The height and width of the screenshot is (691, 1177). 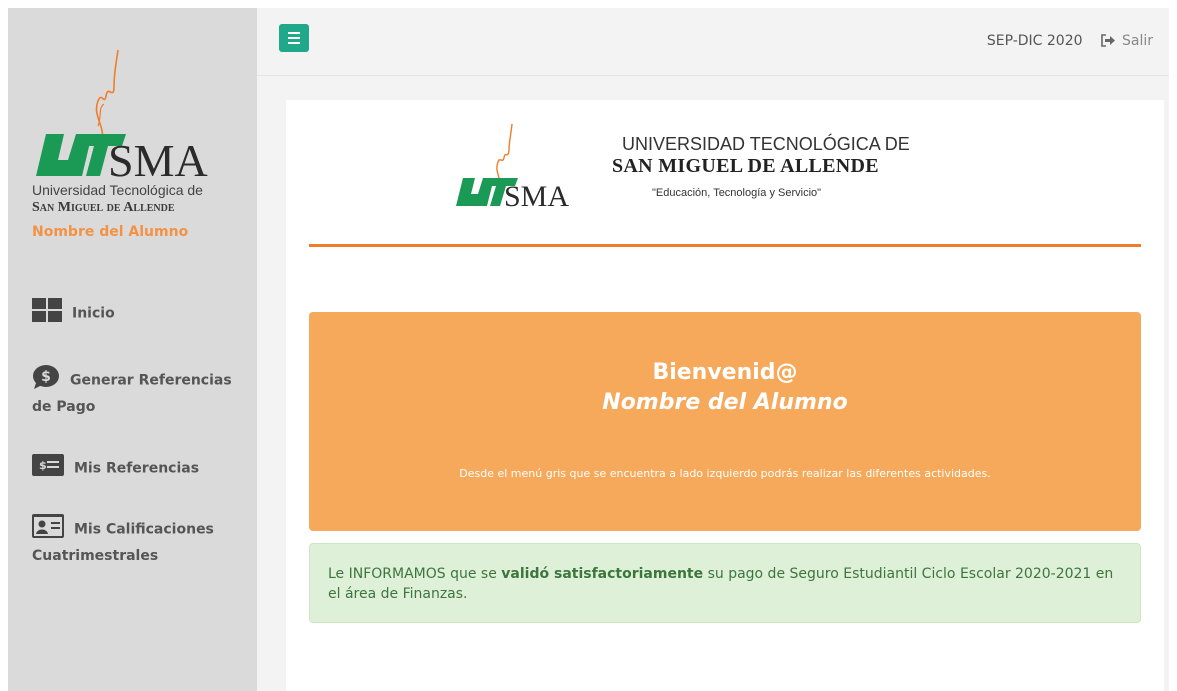 I want to click on sidebar-item-mis-referencias: $ Mis Referencias, so click(x=115, y=468).